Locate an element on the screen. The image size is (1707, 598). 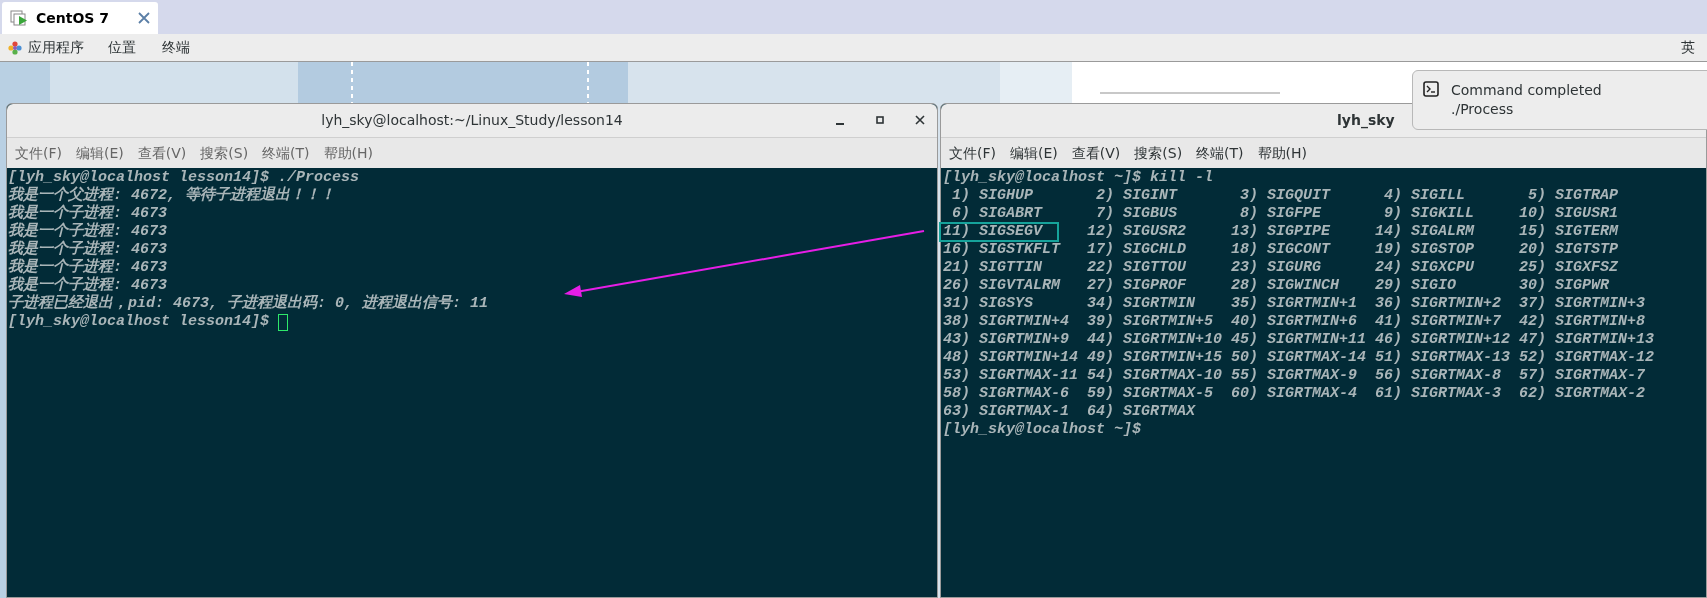
signal-name: SIGIO is located at coordinates (1433, 286).